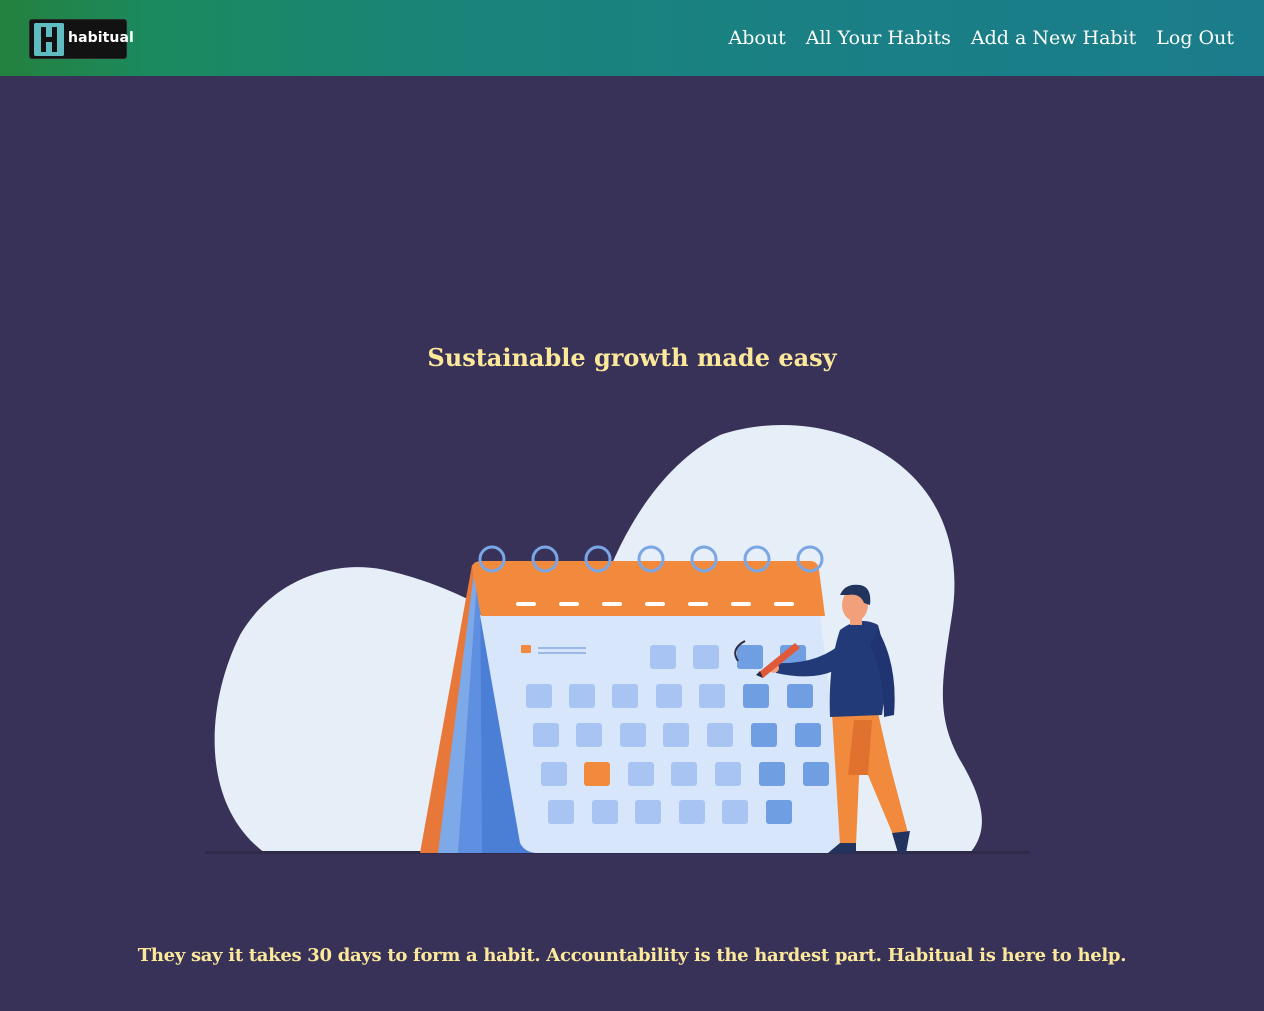 The image size is (1264, 1011). Describe the element at coordinates (757, 38) in the screenshot. I see `nav-link-about: About` at that location.